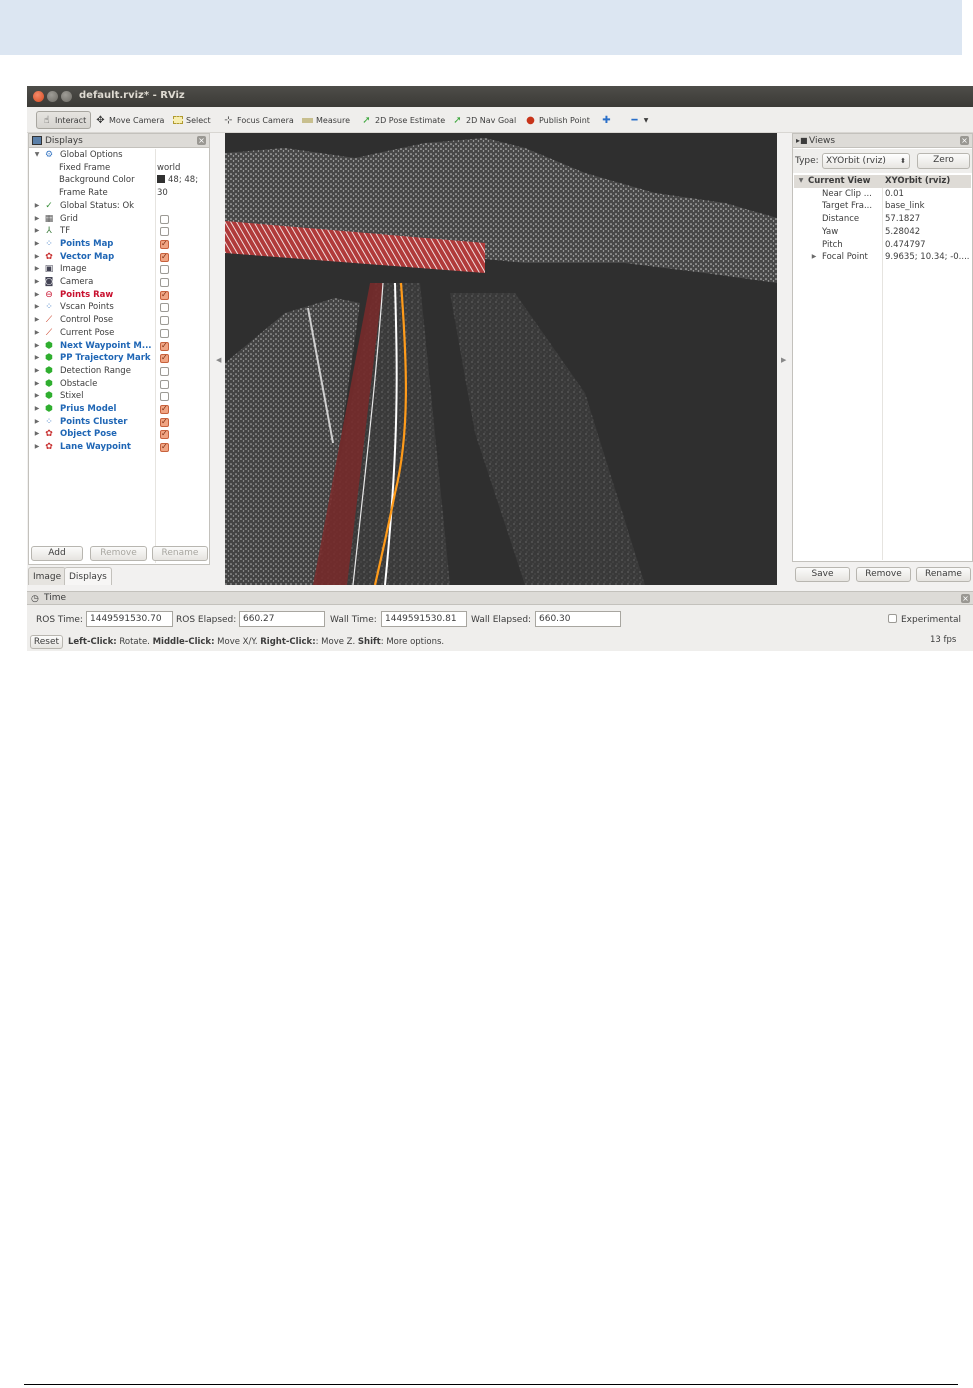  What do you see at coordinates (964, 140) in the screenshot?
I see `close-icon: ×` at bounding box center [964, 140].